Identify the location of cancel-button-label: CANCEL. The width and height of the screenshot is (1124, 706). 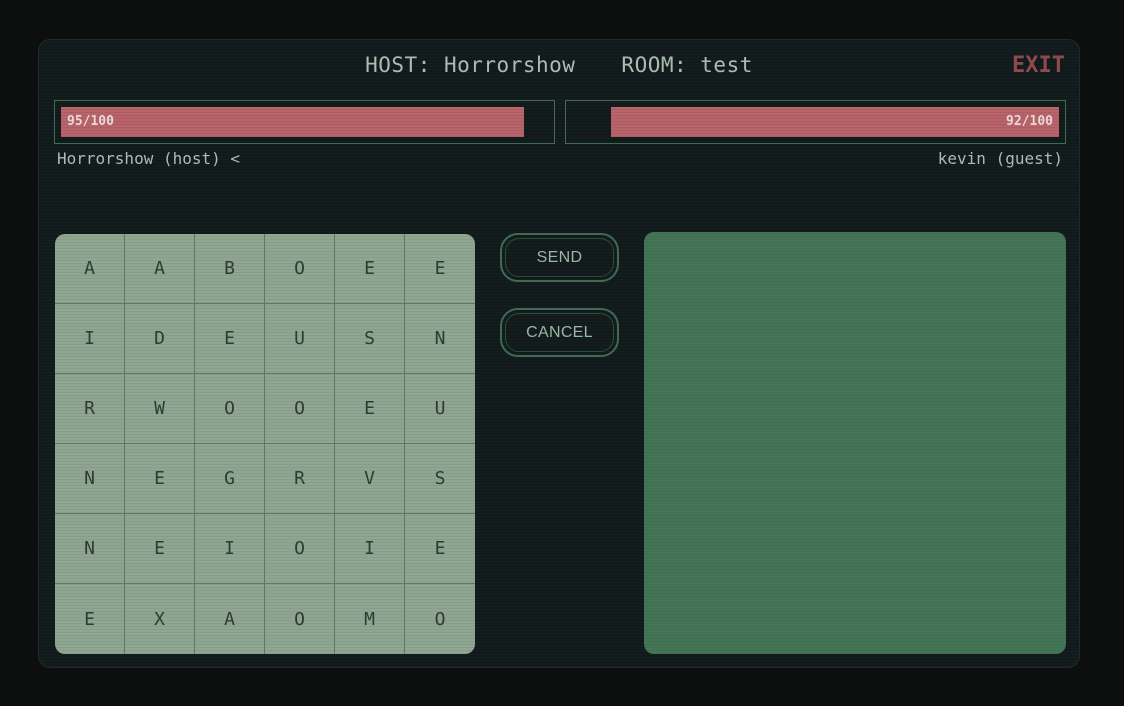
(559, 332).